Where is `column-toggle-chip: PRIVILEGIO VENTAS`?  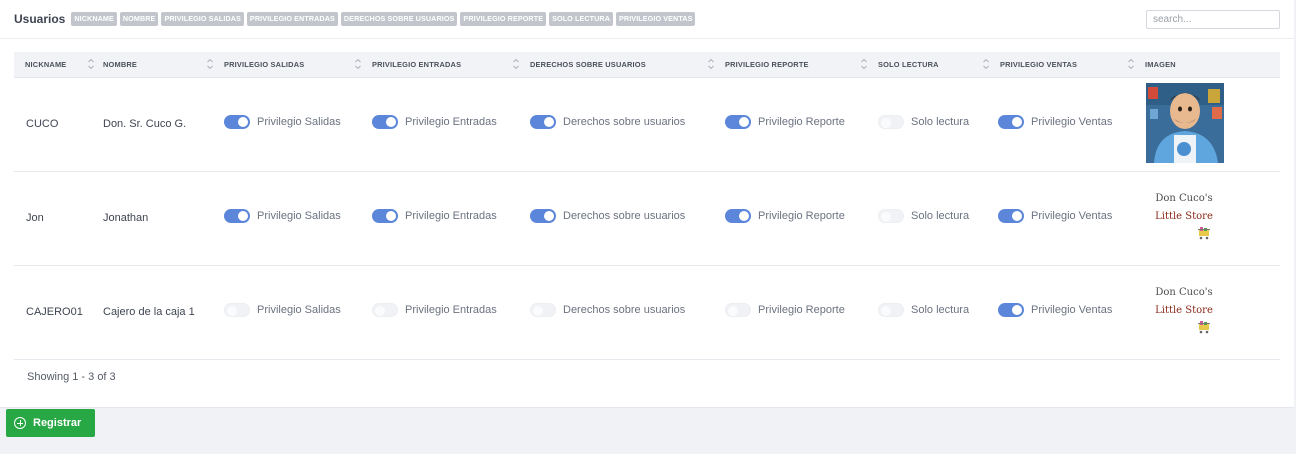 column-toggle-chip: PRIVILEGIO VENTAS is located at coordinates (656, 19).